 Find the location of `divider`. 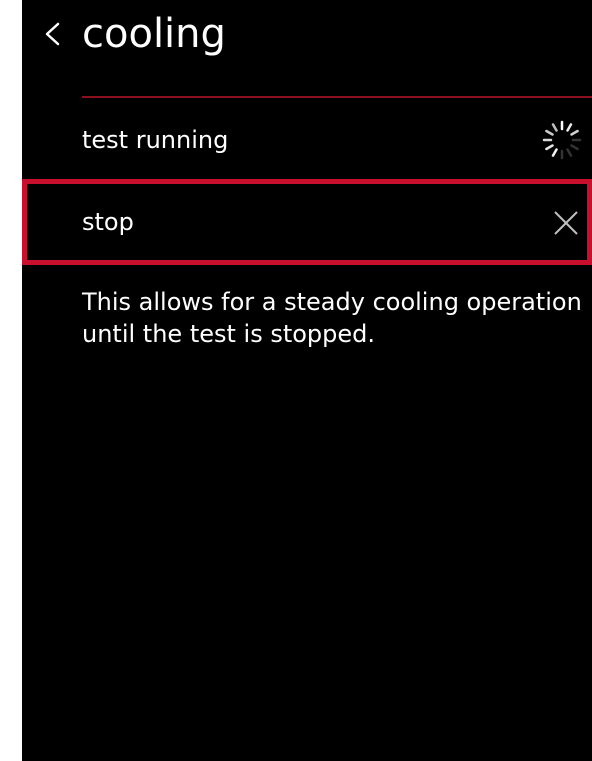

divider is located at coordinates (337, 97).